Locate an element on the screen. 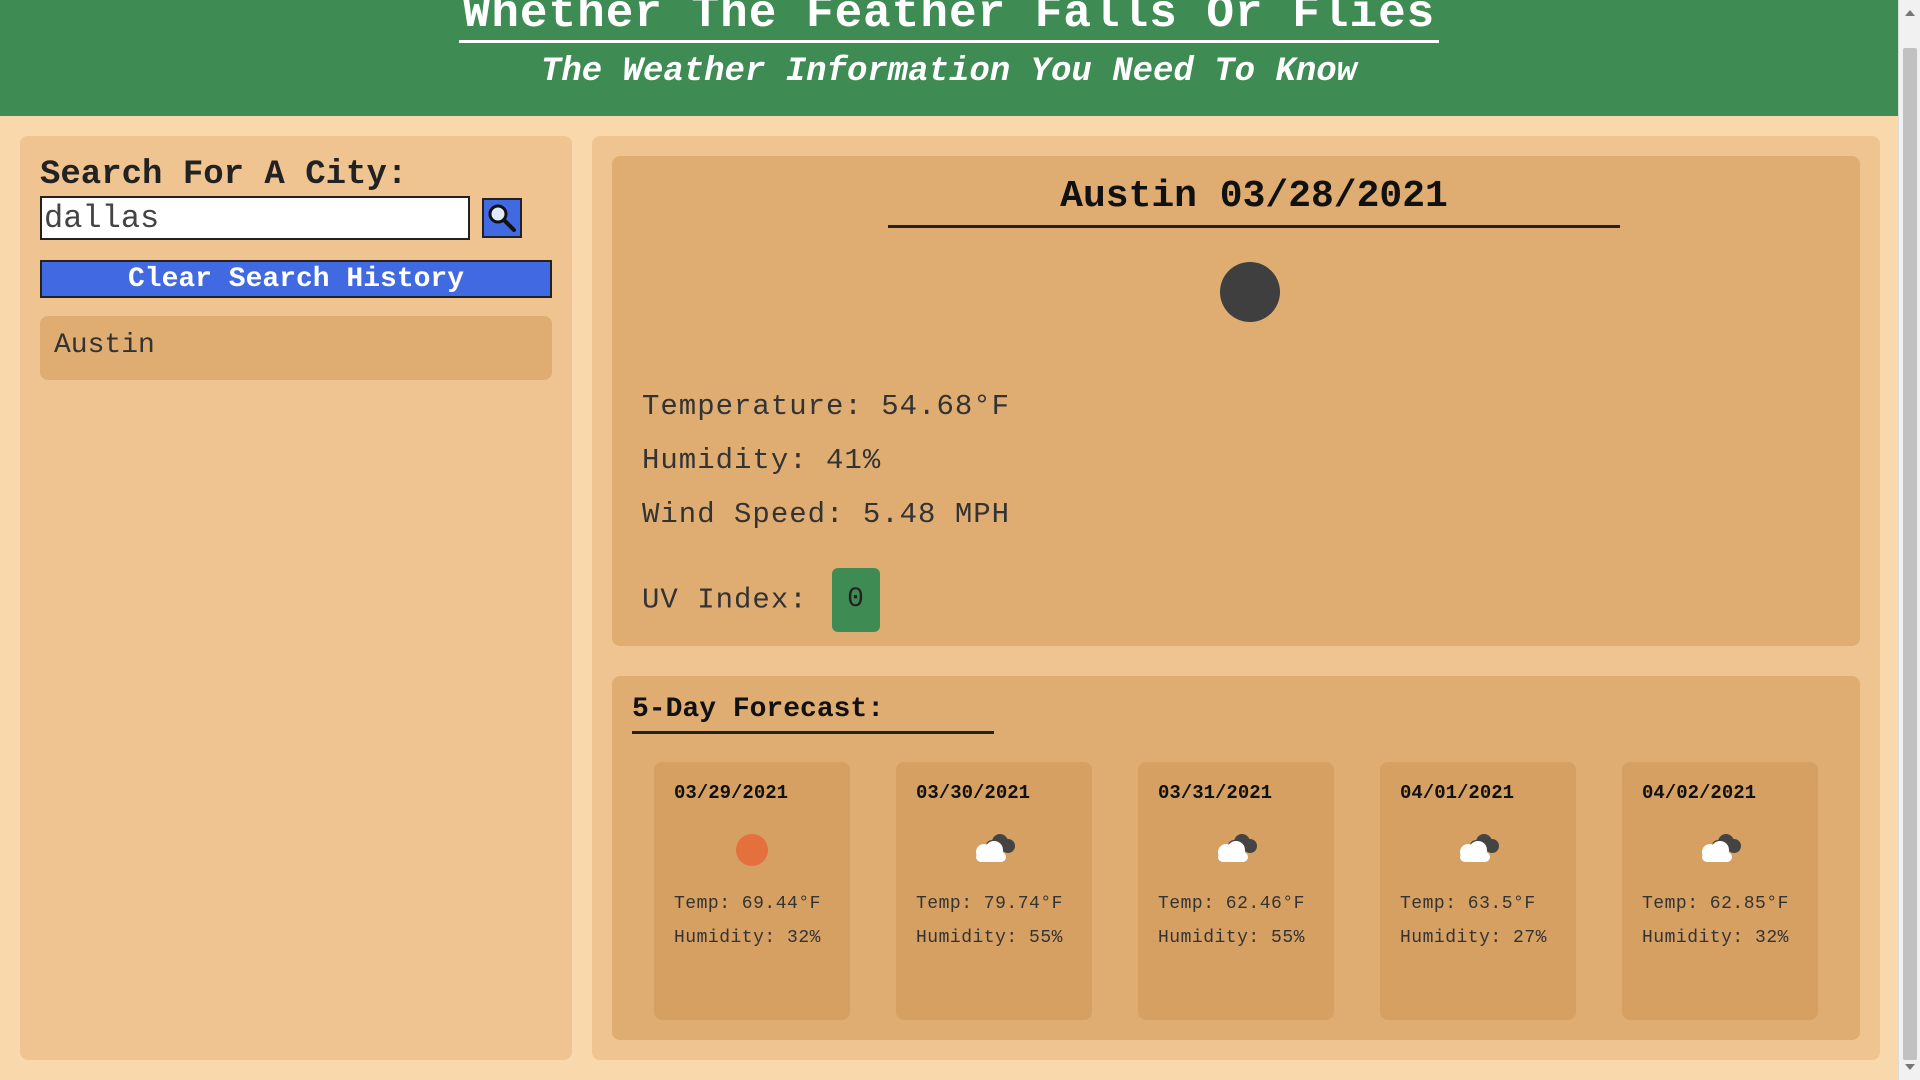  vertical-scrollbar is located at coordinates (1909, 540).